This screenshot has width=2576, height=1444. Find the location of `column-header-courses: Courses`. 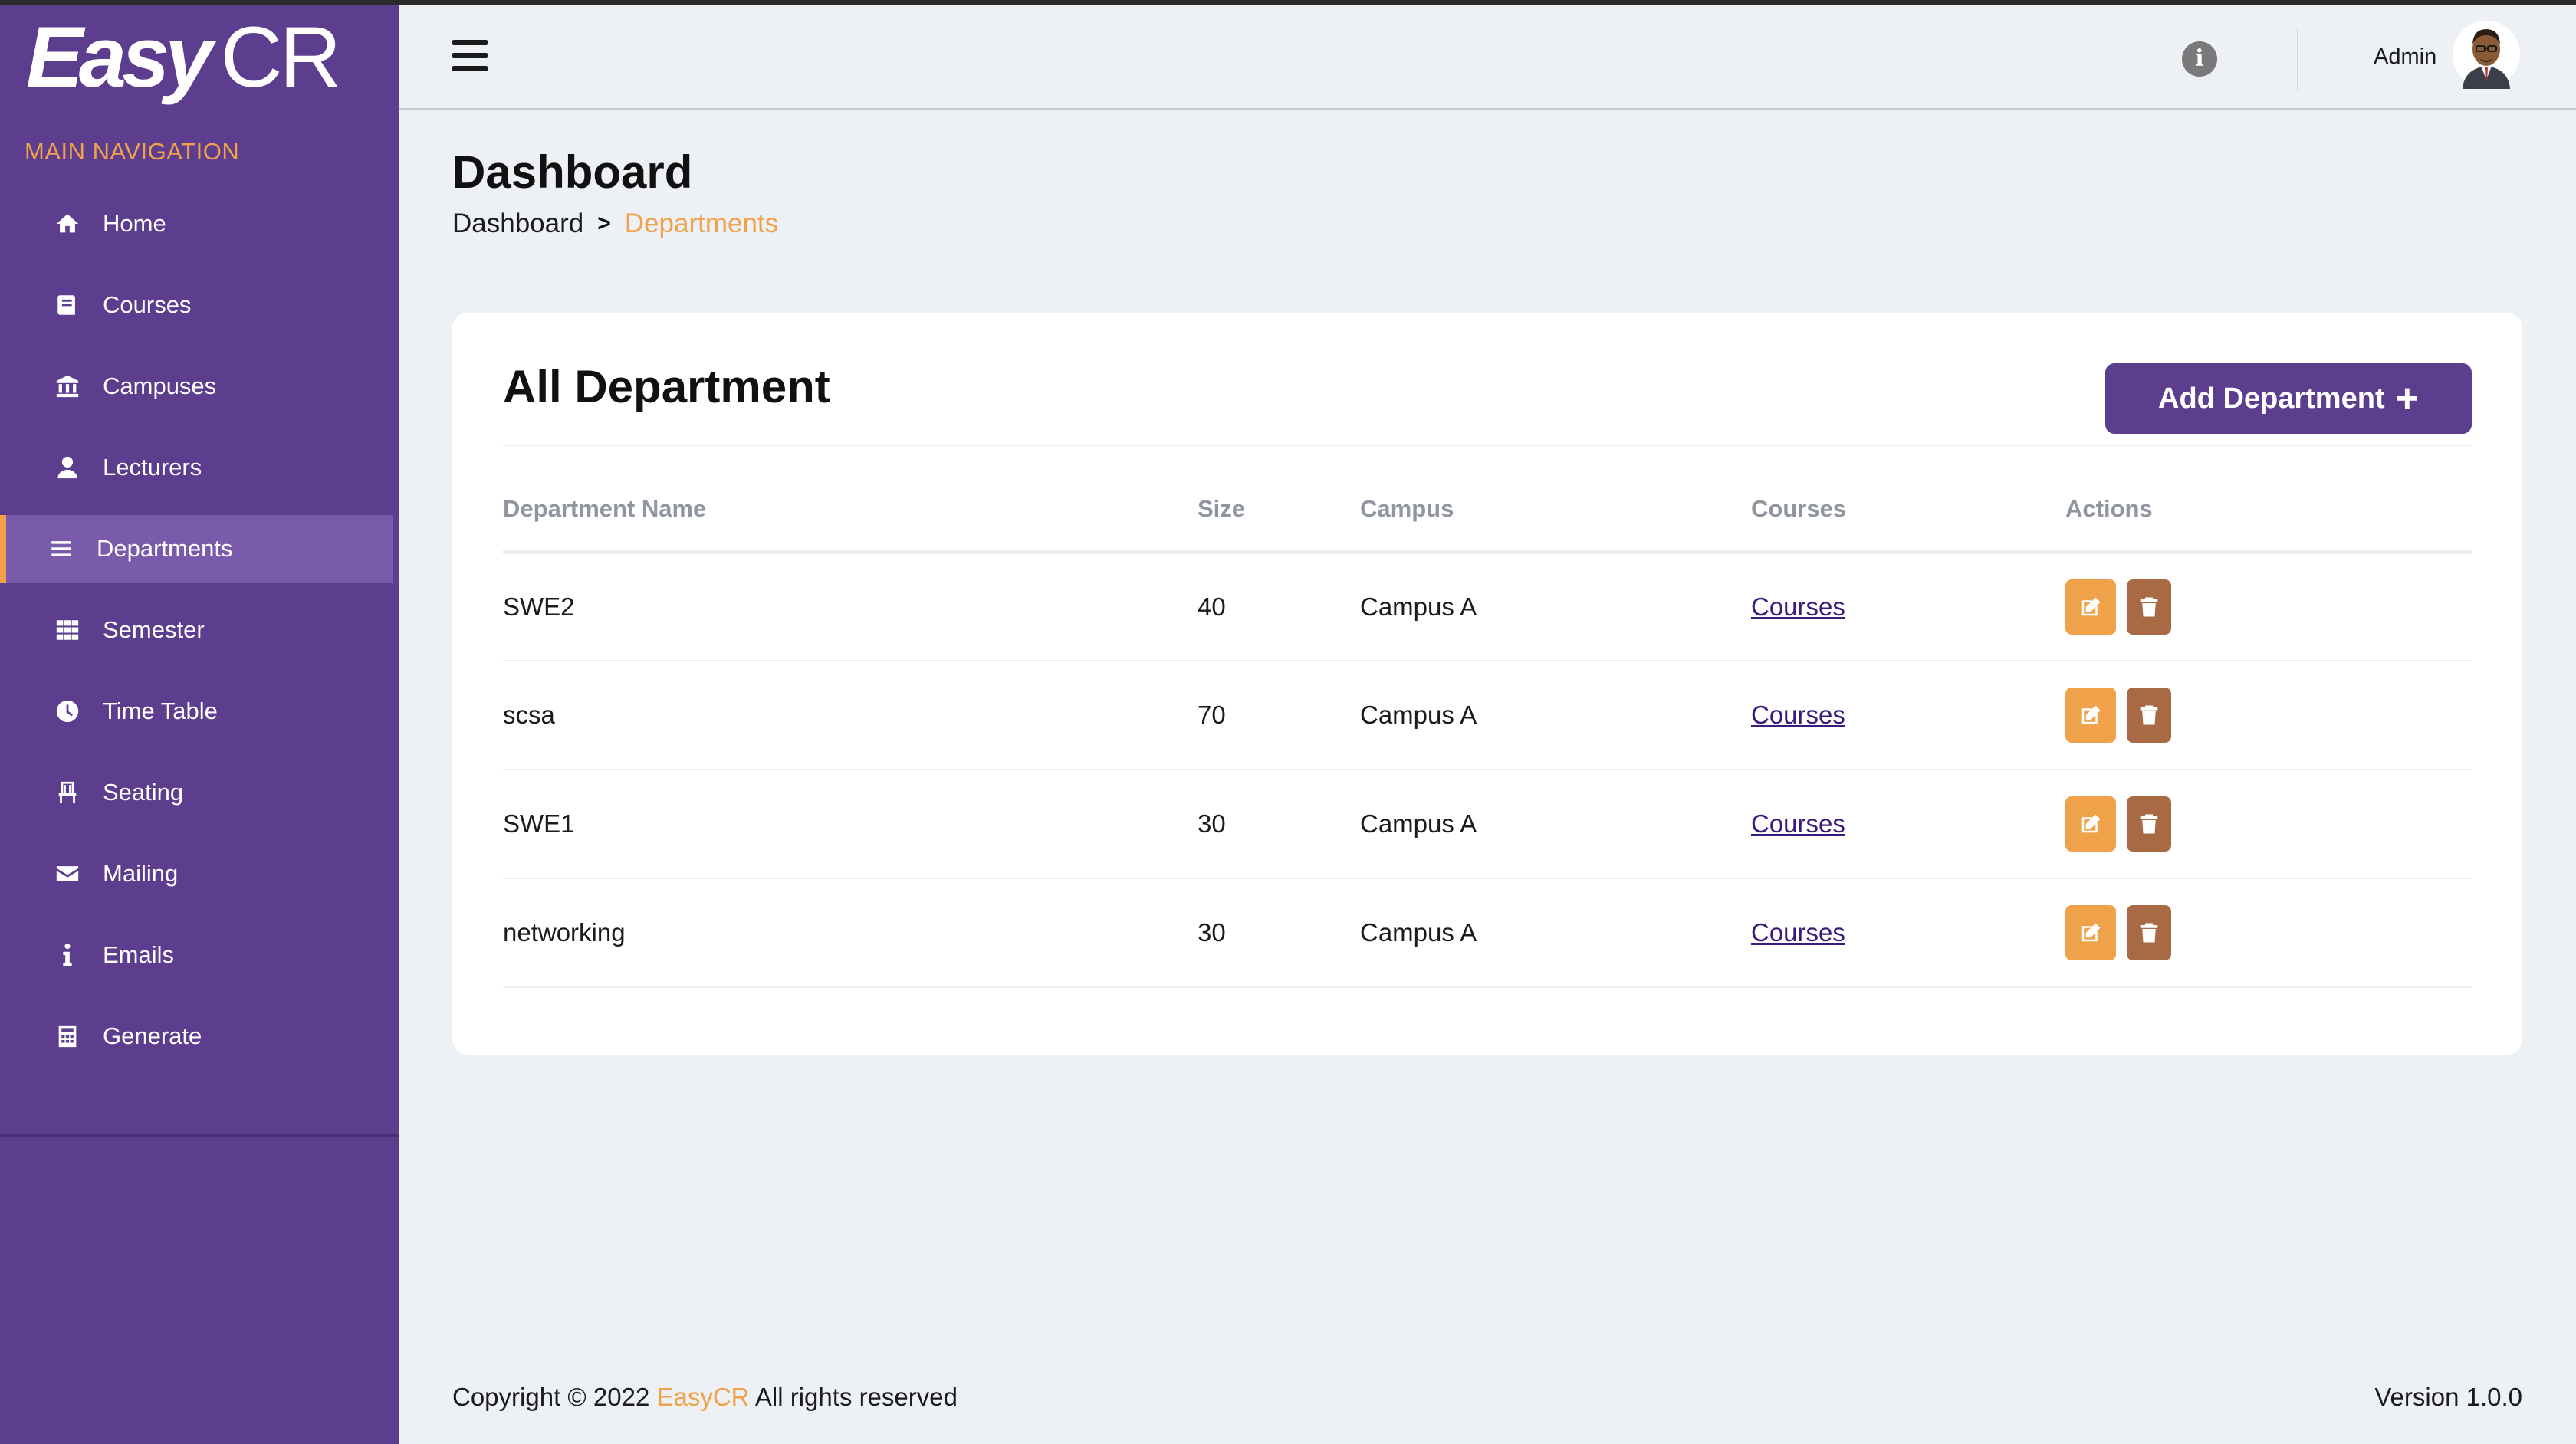

column-header-courses: Courses is located at coordinates (1908, 520).